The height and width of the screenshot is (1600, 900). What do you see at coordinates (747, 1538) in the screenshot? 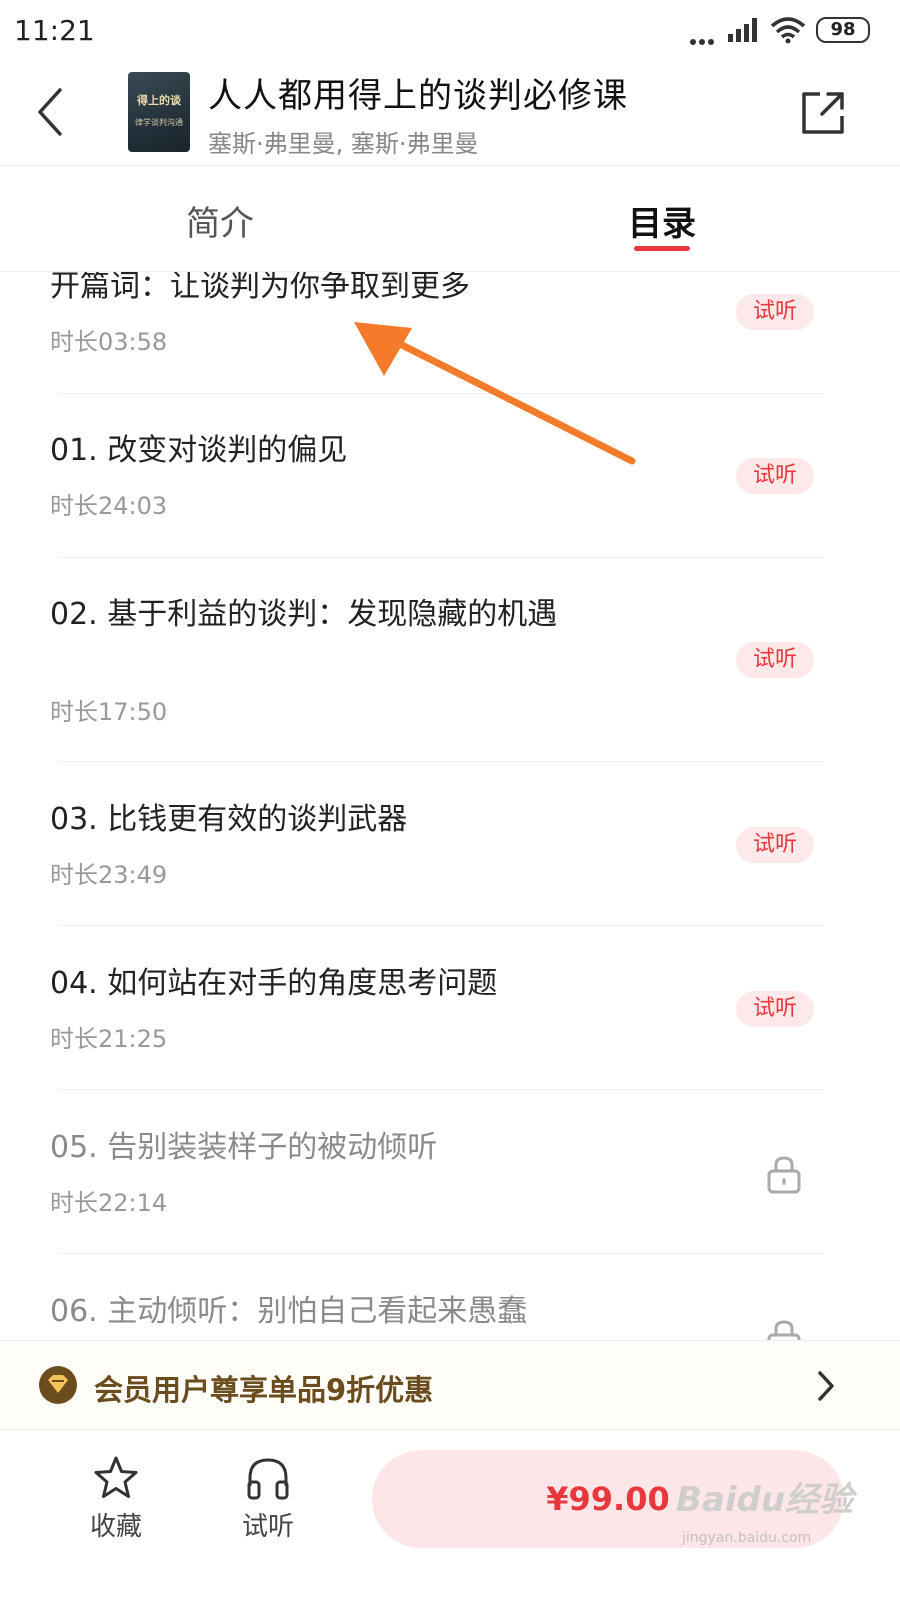
I see `watermark-url: jingyan.baidu.com` at bounding box center [747, 1538].